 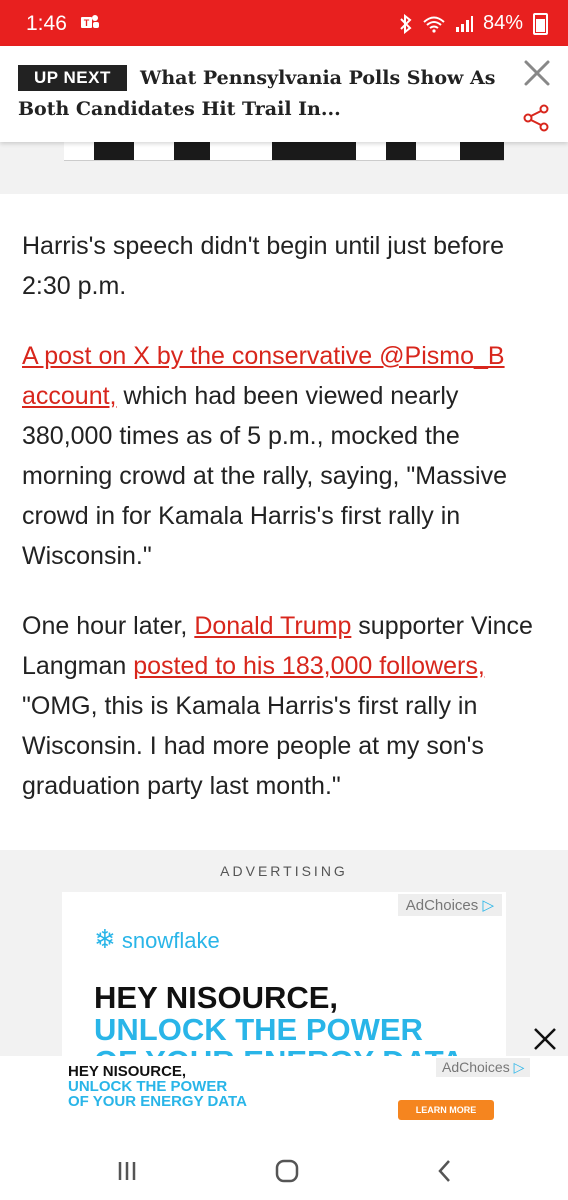 I want to click on status-time: 1:46, so click(x=46, y=23).